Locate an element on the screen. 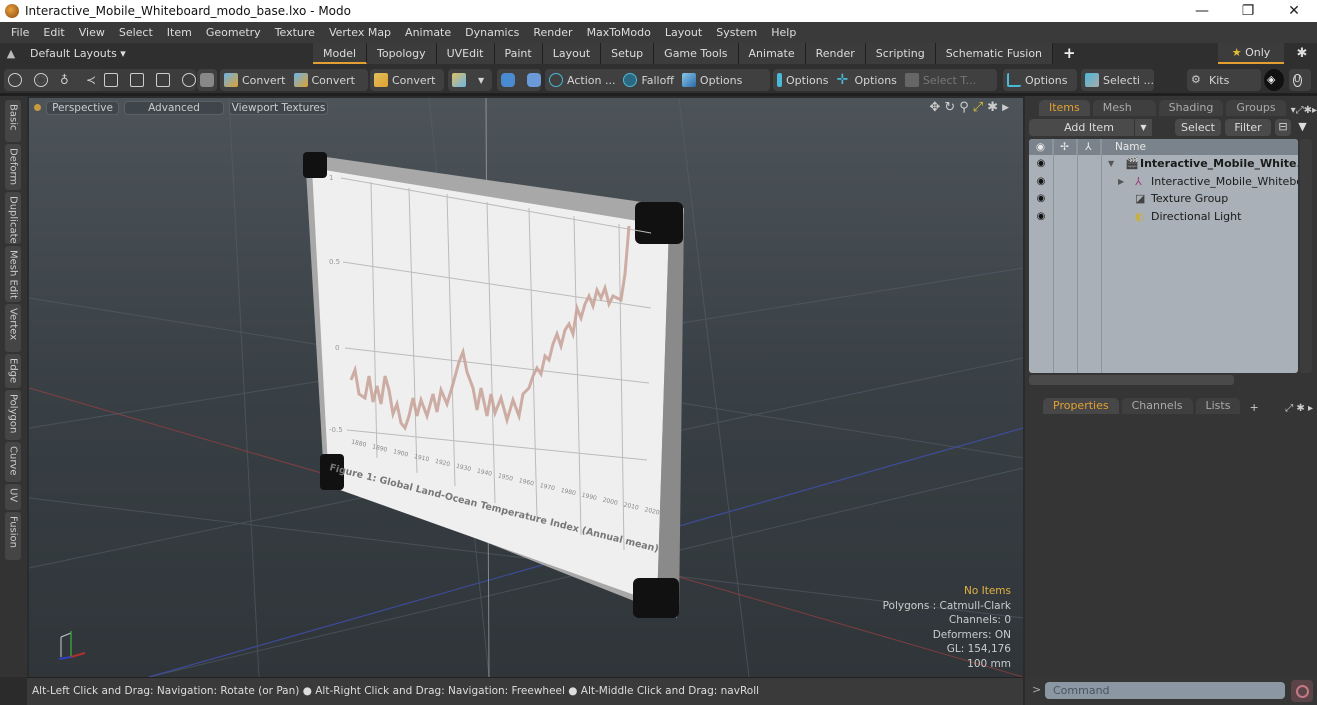  tab-curve: Curve is located at coordinates (13, 462).